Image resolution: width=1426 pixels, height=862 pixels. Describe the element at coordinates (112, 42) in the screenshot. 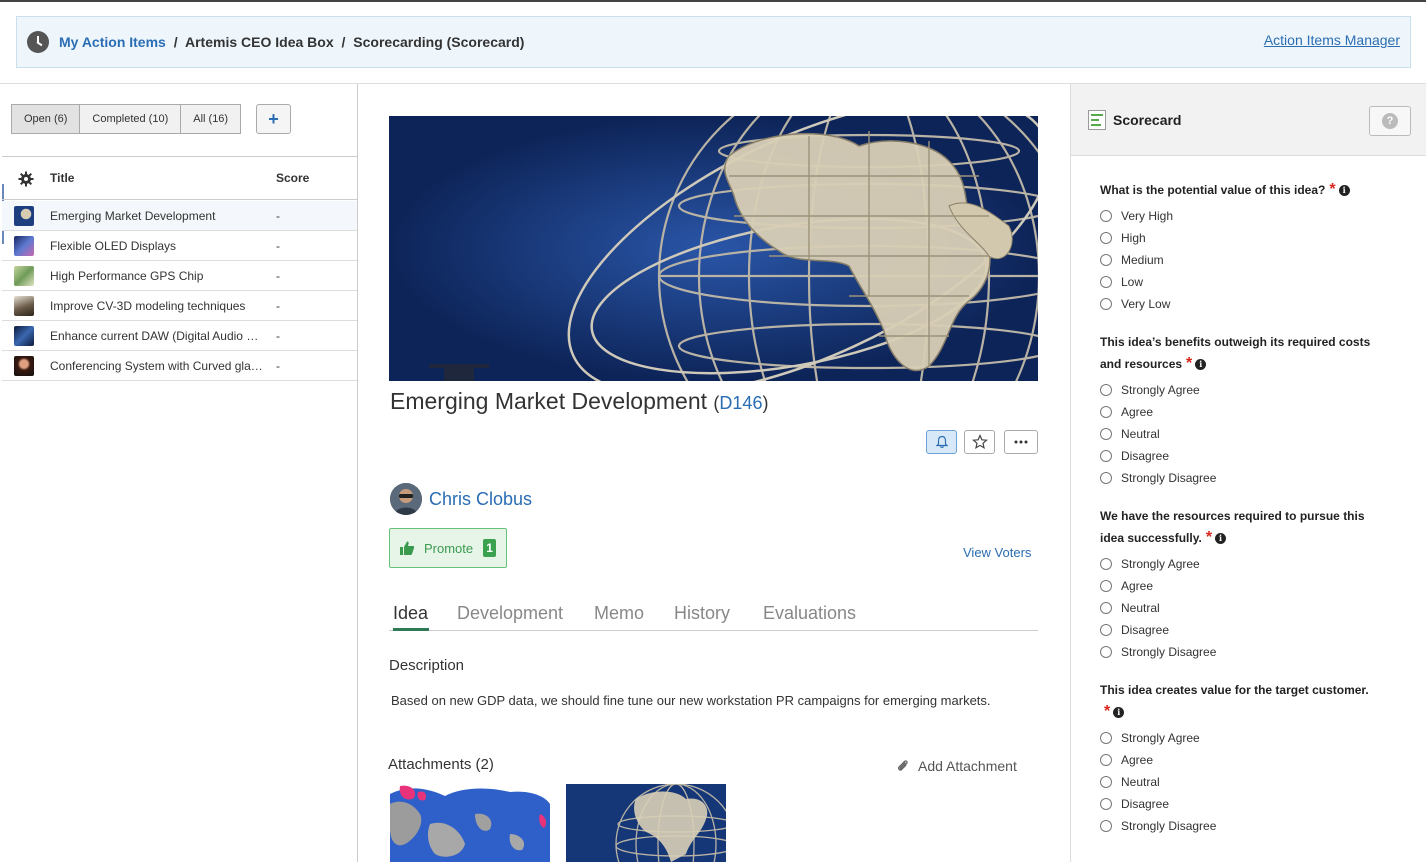

I see `breadcrumb-my-action-items: My Action Items` at that location.